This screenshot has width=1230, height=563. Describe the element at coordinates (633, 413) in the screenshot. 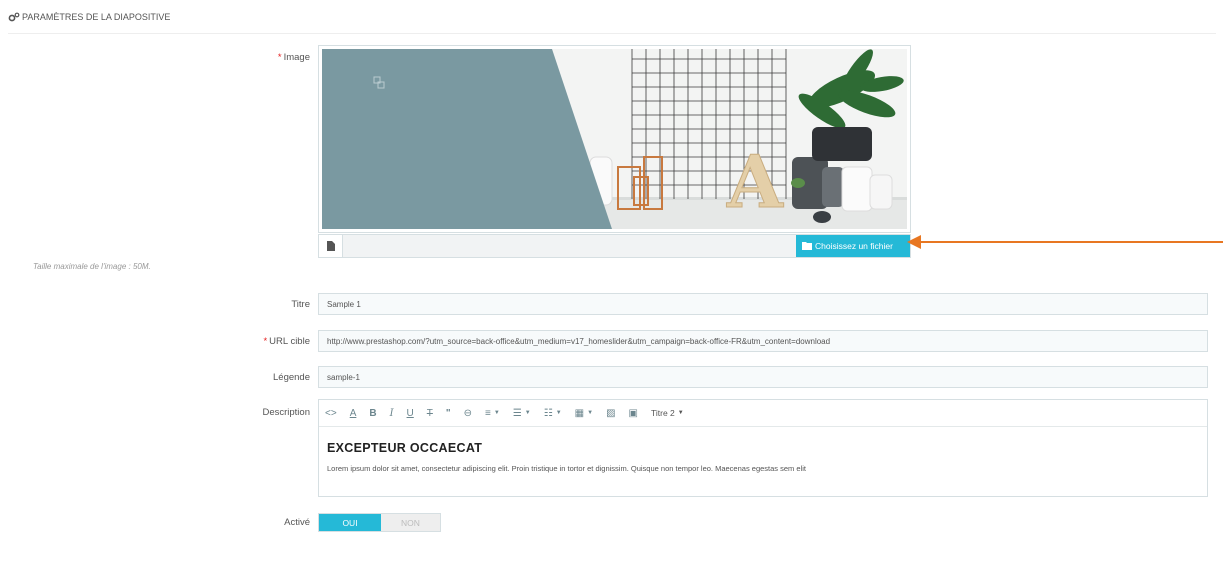

I see `media-icon: ▣` at that location.